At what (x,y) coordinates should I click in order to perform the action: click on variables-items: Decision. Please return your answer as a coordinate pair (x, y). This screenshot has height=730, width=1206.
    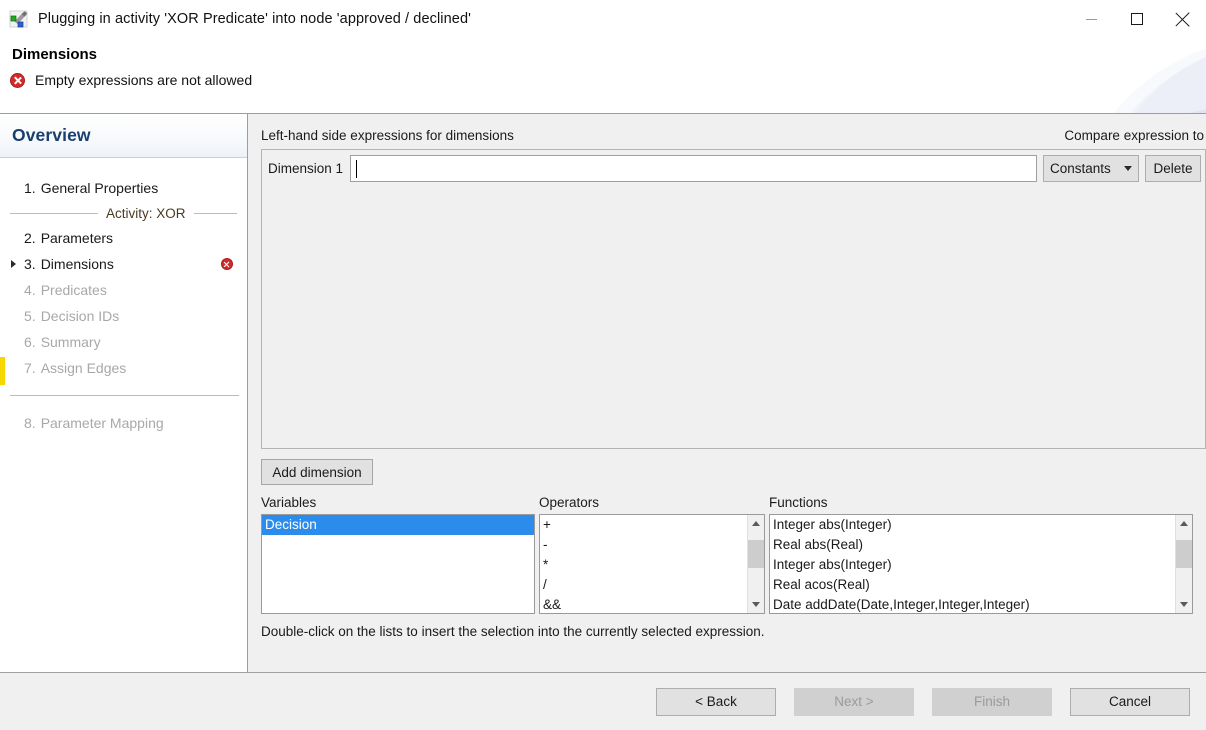
    Looking at the image, I should click on (398, 564).